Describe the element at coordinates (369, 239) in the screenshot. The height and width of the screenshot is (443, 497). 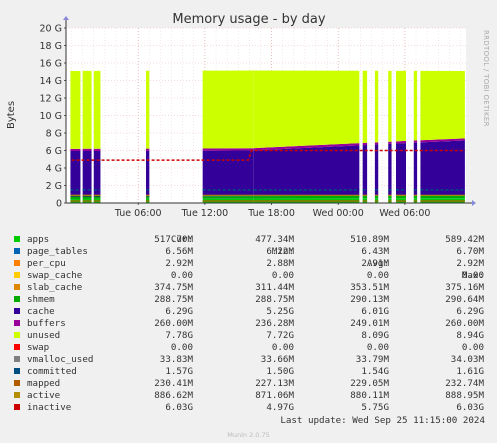
I see `legend-avg: 510.89M` at that location.